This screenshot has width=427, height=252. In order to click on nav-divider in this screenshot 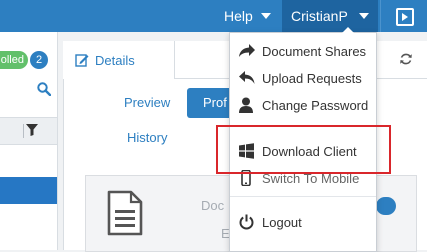, I will do `click(380, 16)`.